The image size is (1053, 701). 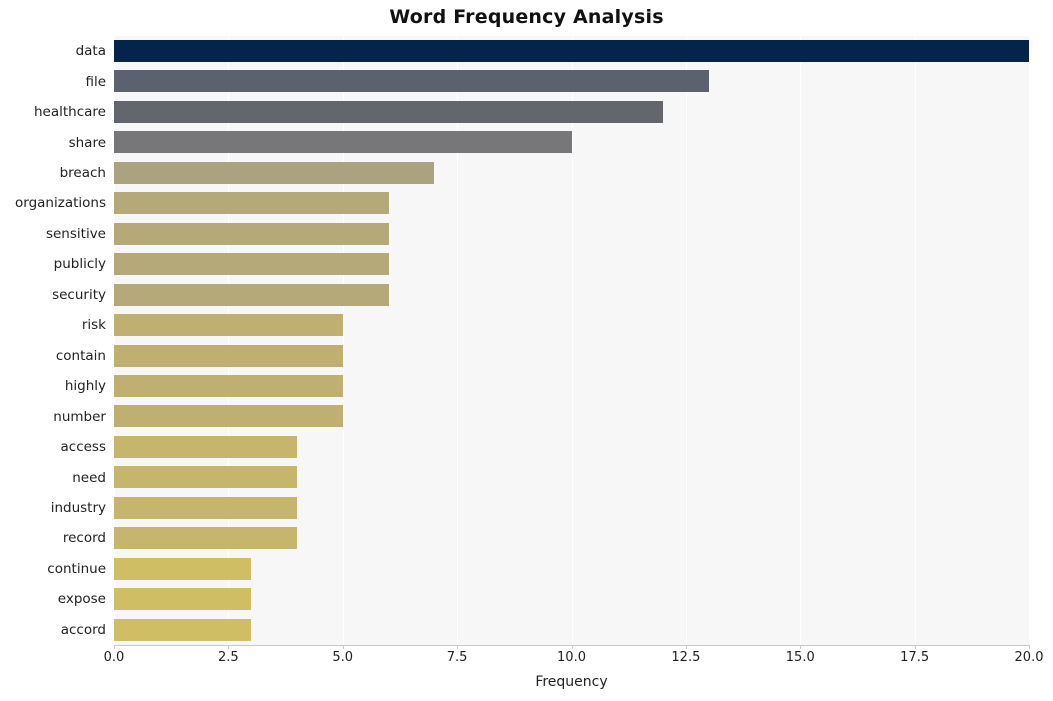 I want to click on y-axis-tick-label: continue, so click(x=76, y=568).